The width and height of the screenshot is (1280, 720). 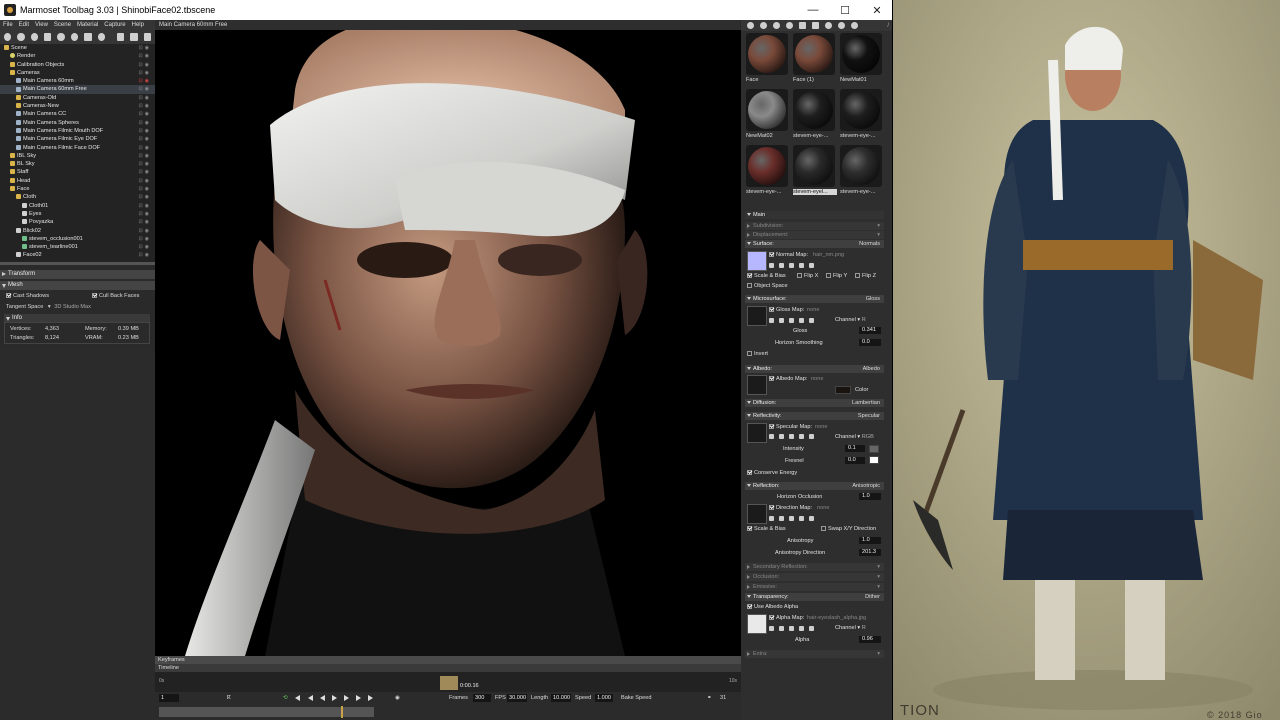 What do you see at coordinates (77, 222) in the screenshot?
I see `tree-item: Povyazka ⊡◉` at bounding box center [77, 222].